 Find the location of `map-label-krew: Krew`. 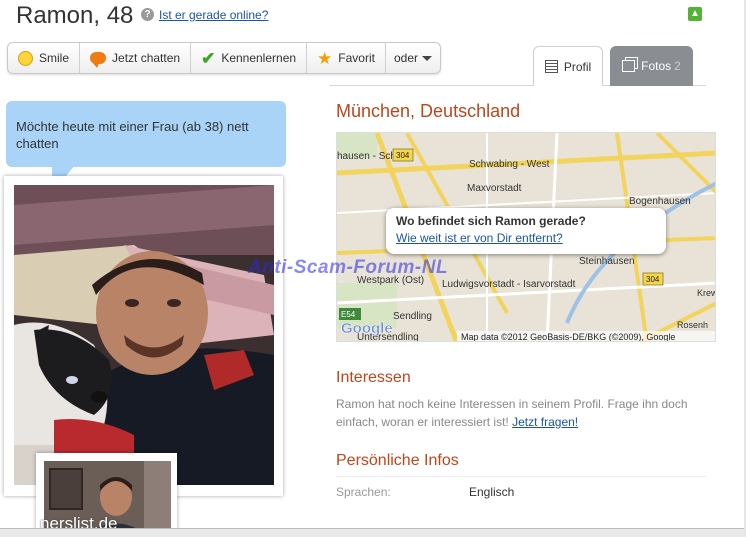

map-label-krew: Krew is located at coordinates (706, 293).